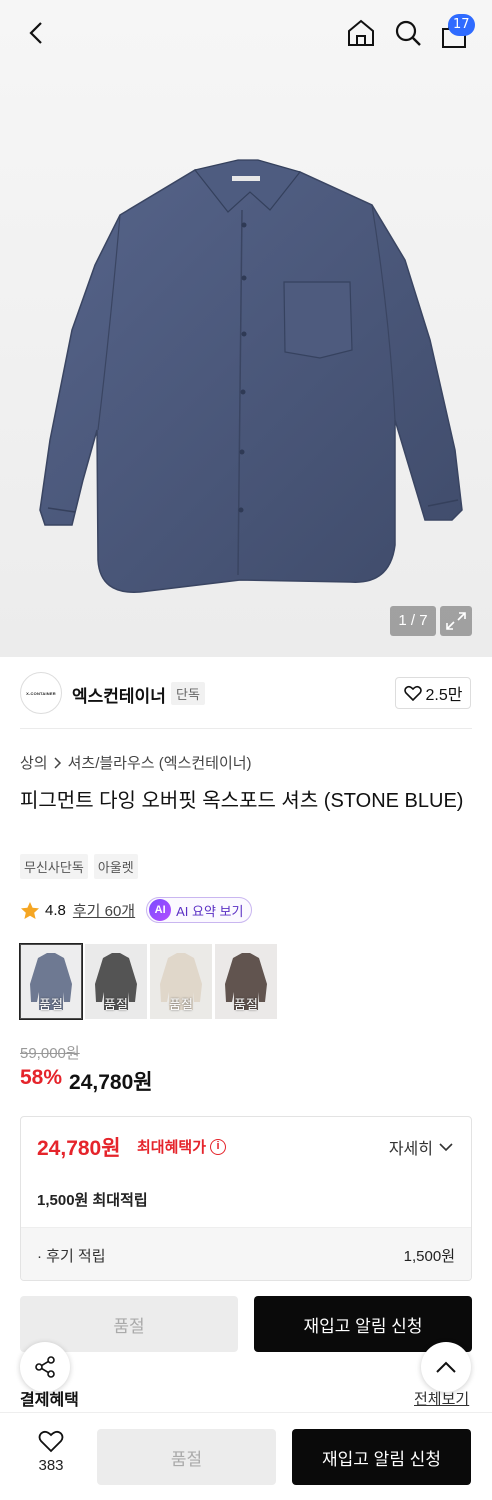 The height and width of the screenshot is (1500, 492). I want to click on expand-button, so click(456, 621).